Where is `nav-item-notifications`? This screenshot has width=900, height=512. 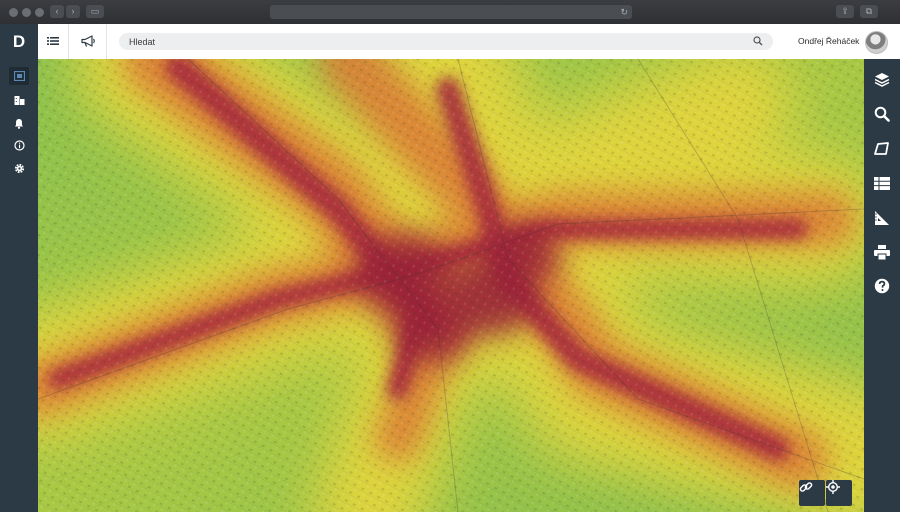
nav-item-notifications is located at coordinates (19, 123).